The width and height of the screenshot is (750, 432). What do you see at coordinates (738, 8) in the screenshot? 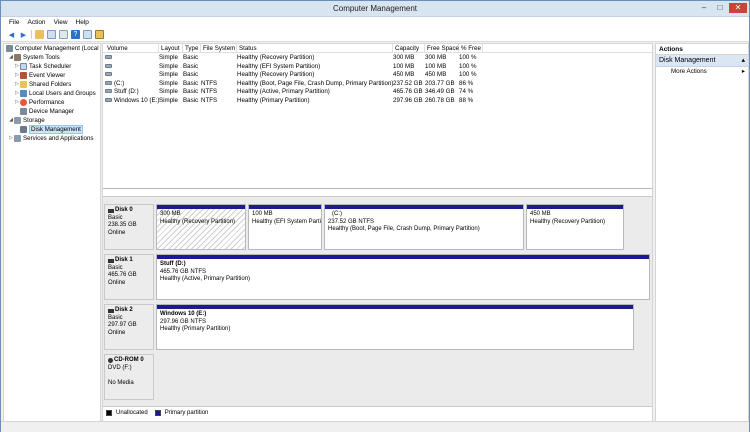
I see `close-button: ✕` at bounding box center [738, 8].